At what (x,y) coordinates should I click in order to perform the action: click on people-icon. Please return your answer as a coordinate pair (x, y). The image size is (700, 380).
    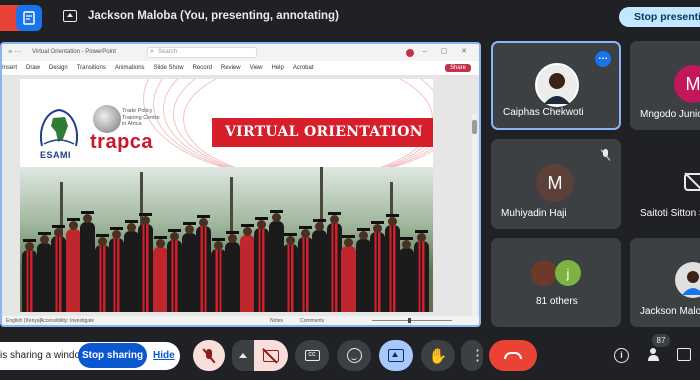
    Looking at the image, I should click on (656, 355).